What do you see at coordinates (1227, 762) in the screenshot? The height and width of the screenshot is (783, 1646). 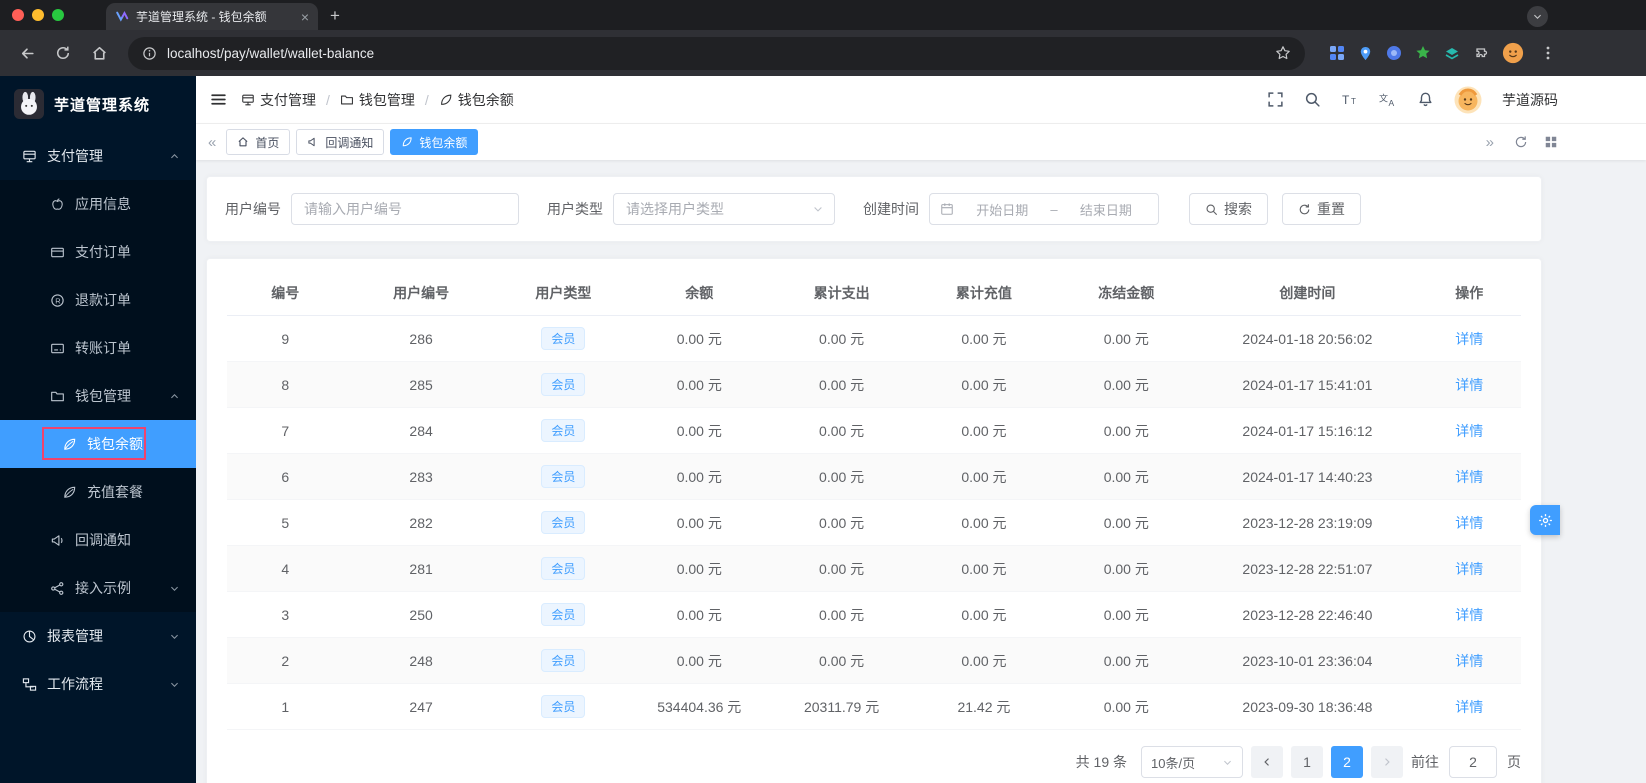 I see `chevron-down-icon` at bounding box center [1227, 762].